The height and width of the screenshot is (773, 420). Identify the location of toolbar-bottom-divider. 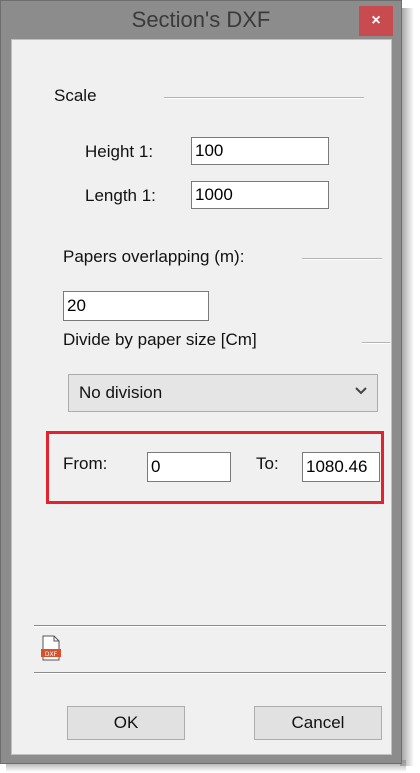
(210, 673).